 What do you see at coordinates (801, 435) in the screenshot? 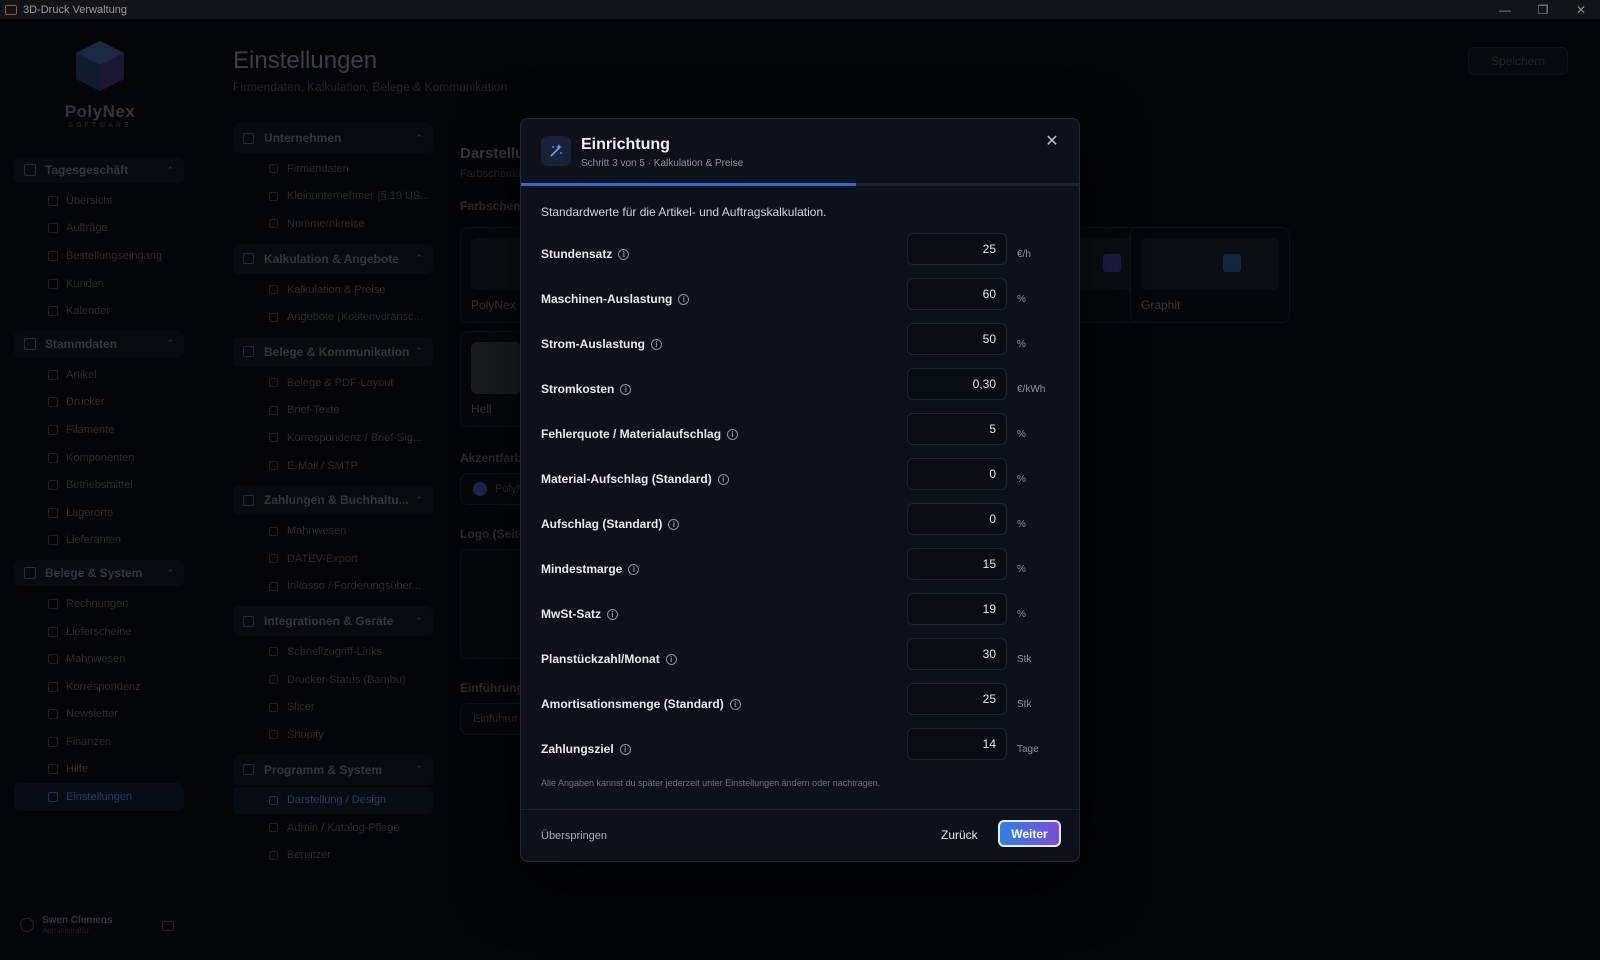
I see `field-row-fehlerquote-materialaufschlag: Fehlerquote / Materialaufschlag i%` at bounding box center [801, 435].